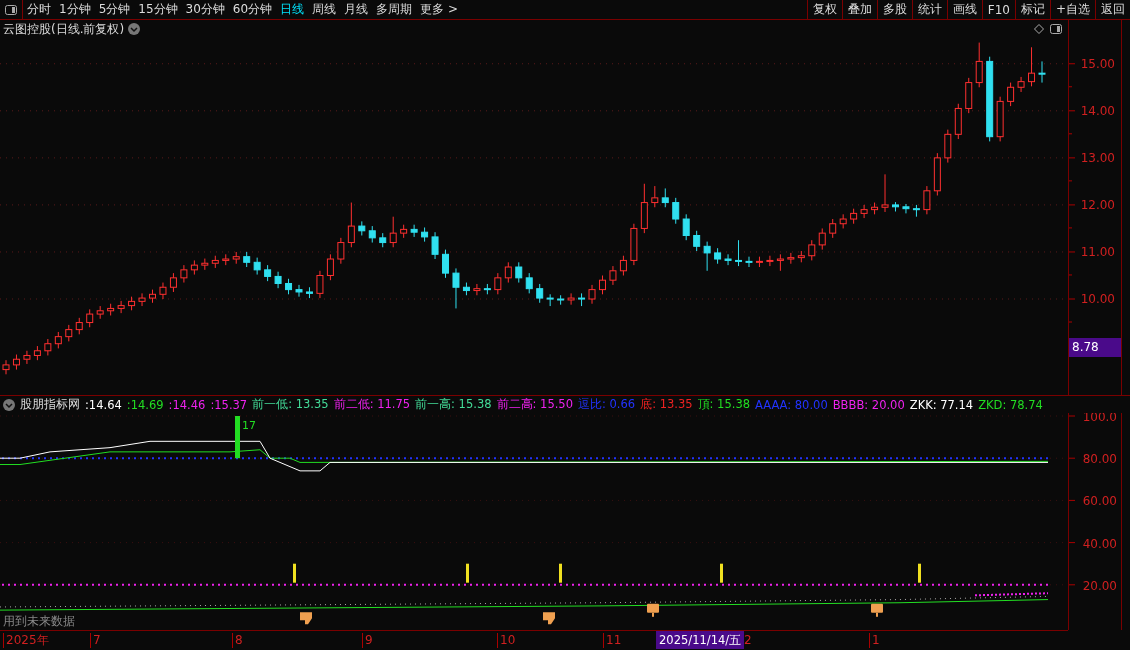  I want to click on date-label: 7, so click(95, 640).